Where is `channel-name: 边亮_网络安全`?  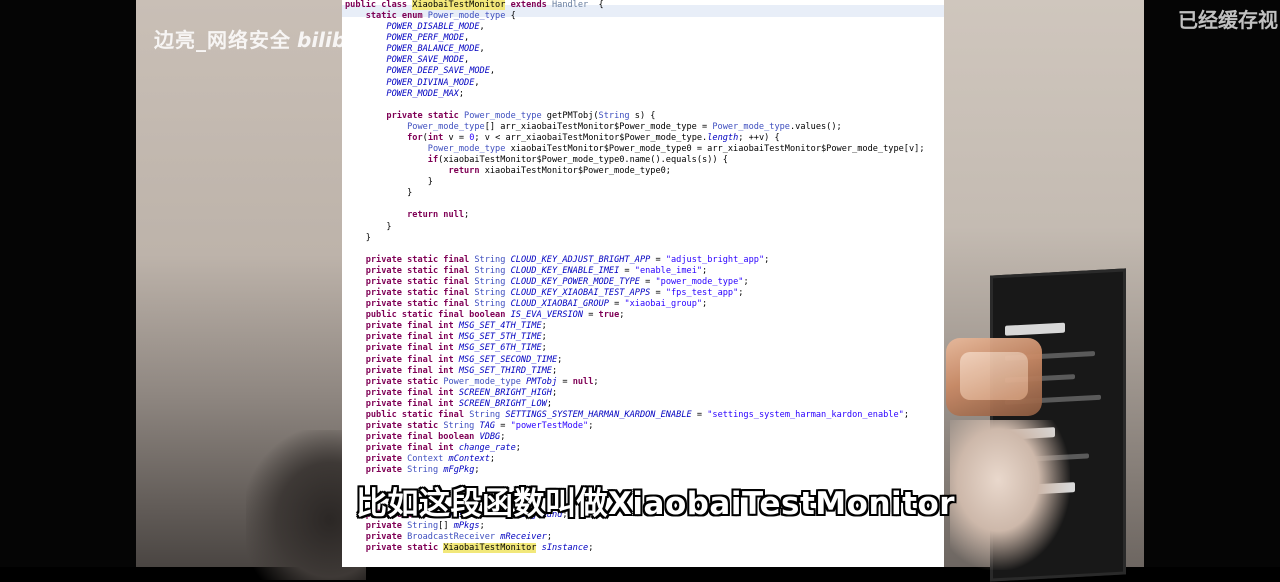
channel-name: 边亮_网络安全 is located at coordinates (222, 40).